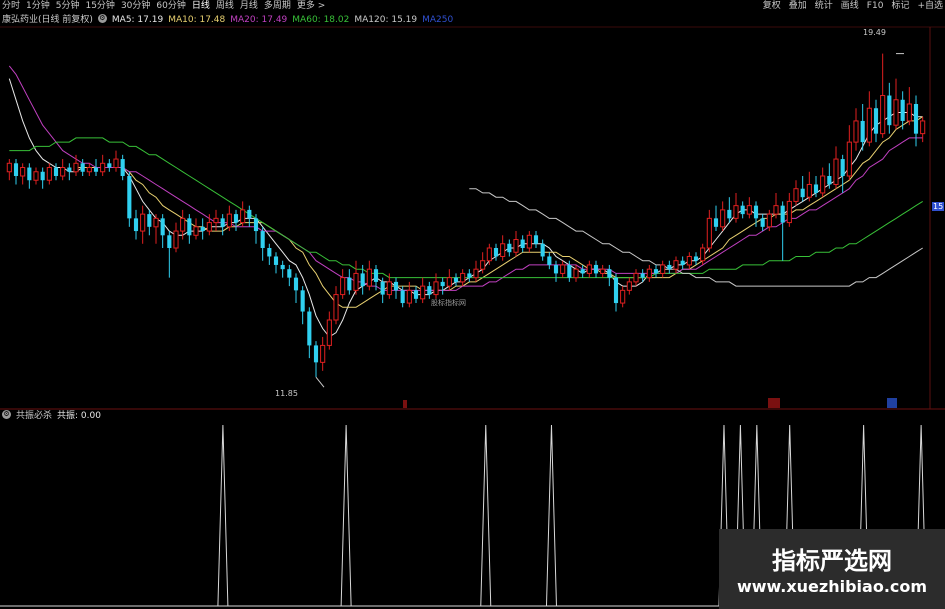 The width and height of the screenshot is (945, 609). Describe the element at coordinates (6, 414) in the screenshot. I see `indicator-settings-icon: ⚙` at that location.